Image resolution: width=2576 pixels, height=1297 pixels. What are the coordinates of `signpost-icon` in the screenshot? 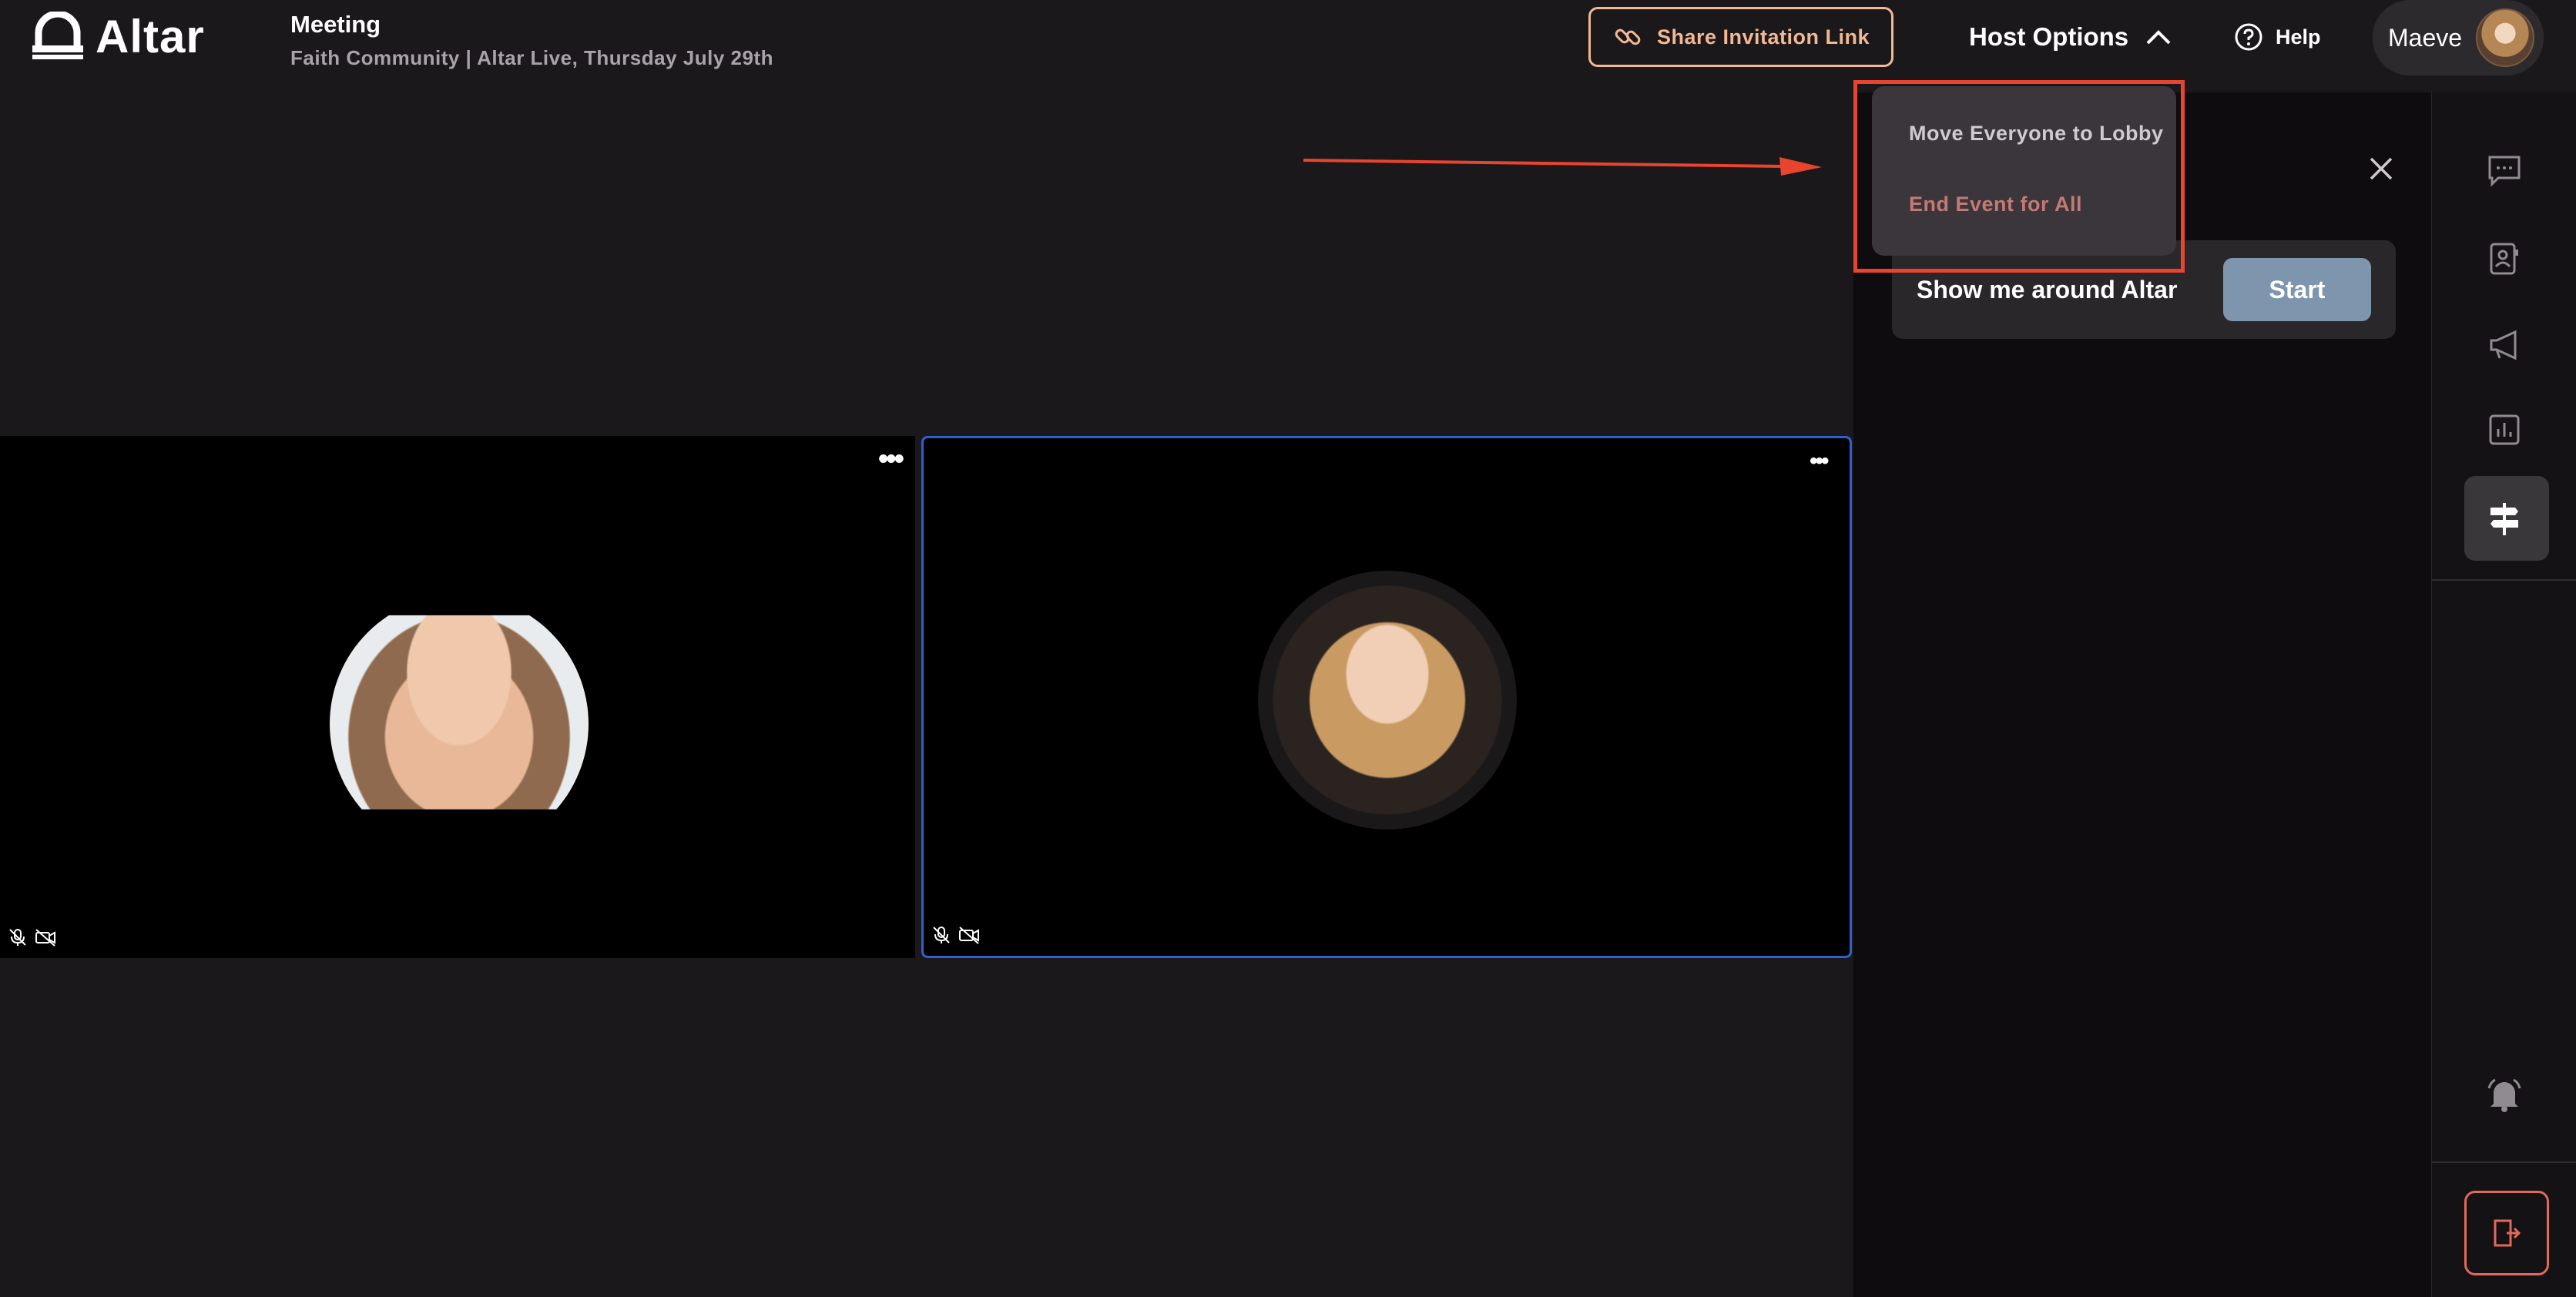 It's located at (2504, 519).